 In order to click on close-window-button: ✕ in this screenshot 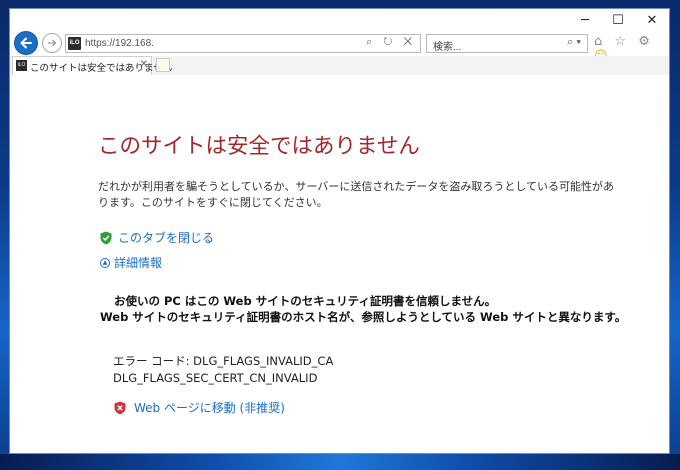, I will do `click(652, 21)`.